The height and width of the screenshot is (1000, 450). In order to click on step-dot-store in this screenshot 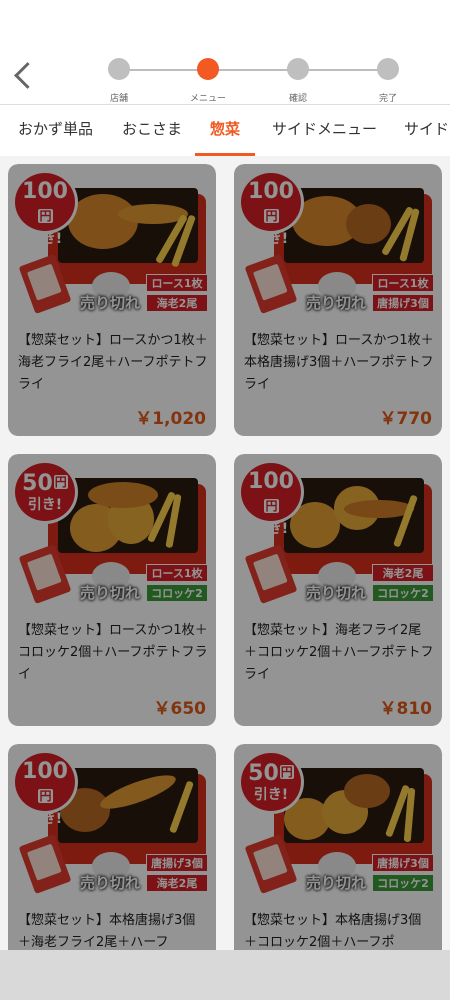, I will do `click(119, 69)`.